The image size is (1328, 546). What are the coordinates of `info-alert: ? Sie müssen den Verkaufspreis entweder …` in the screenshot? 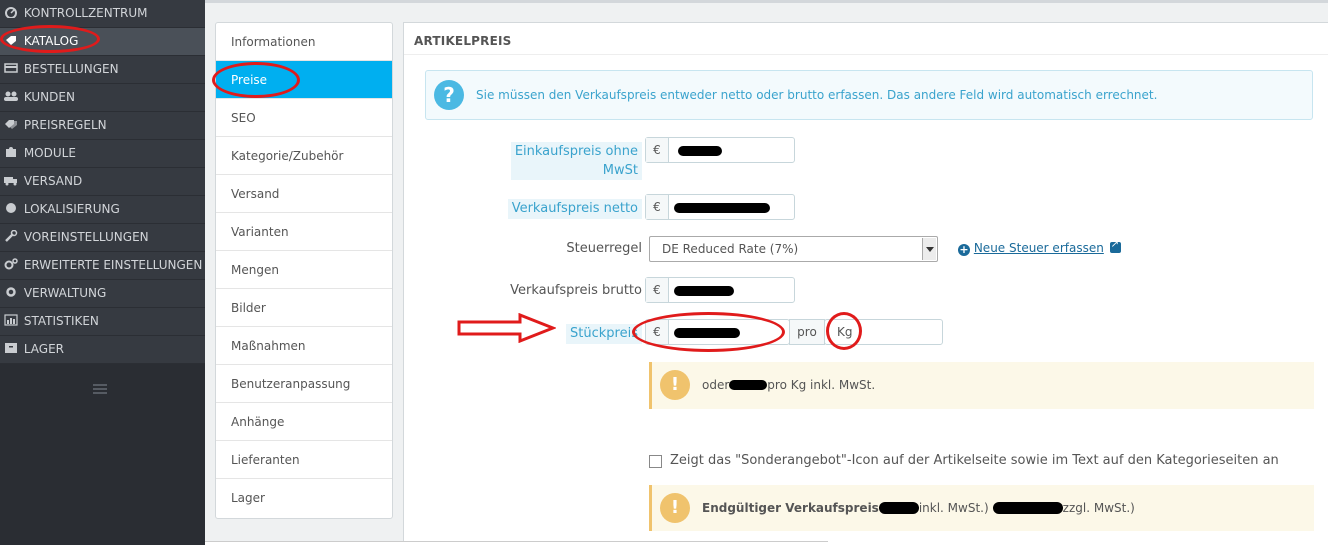 It's located at (869, 95).